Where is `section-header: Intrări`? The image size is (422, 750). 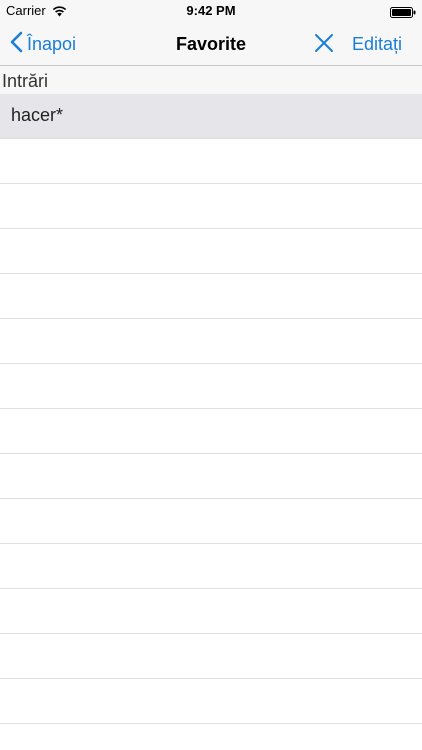
section-header: Intrări is located at coordinates (211, 80).